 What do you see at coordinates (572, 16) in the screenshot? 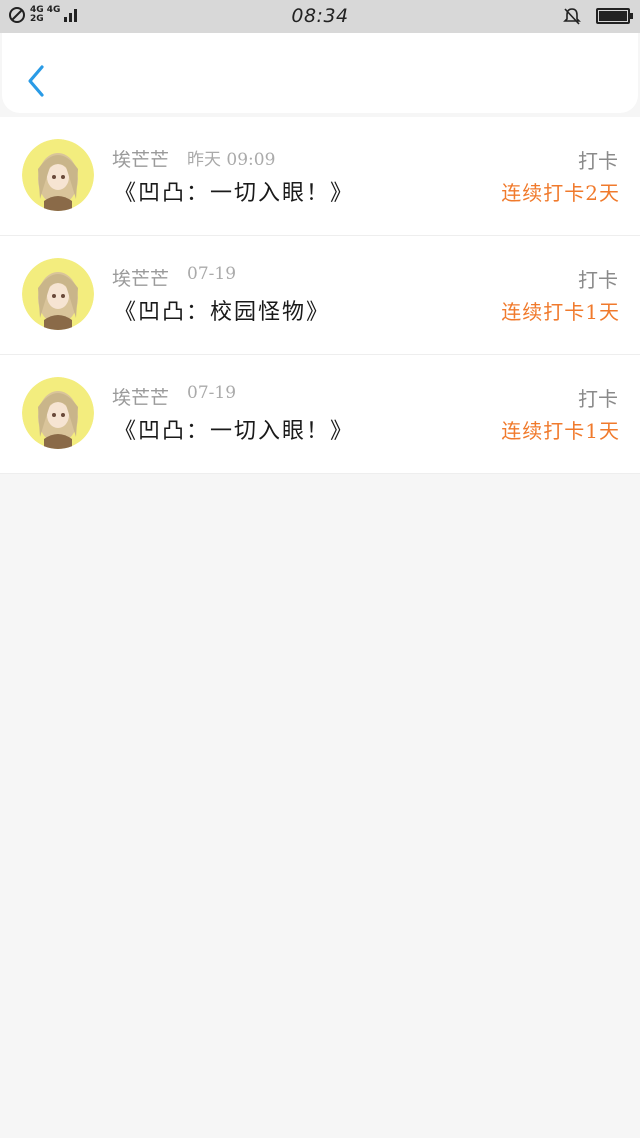
I see `mute-icon` at bounding box center [572, 16].